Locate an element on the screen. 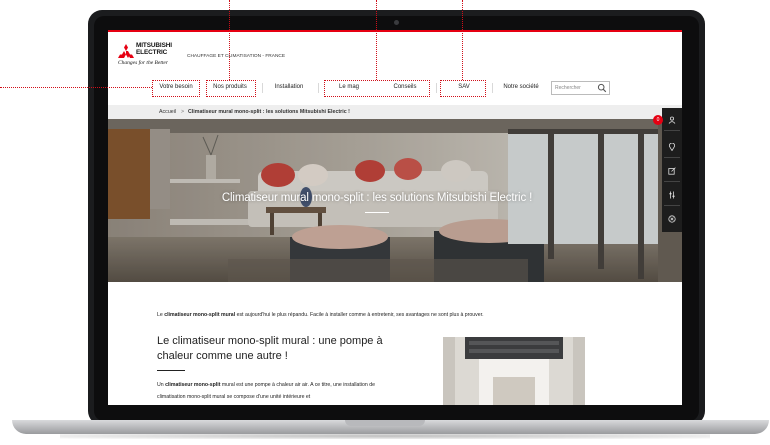 This screenshot has height=445, width=770. notification-badge: 0 is located at coordinates (658, 120).